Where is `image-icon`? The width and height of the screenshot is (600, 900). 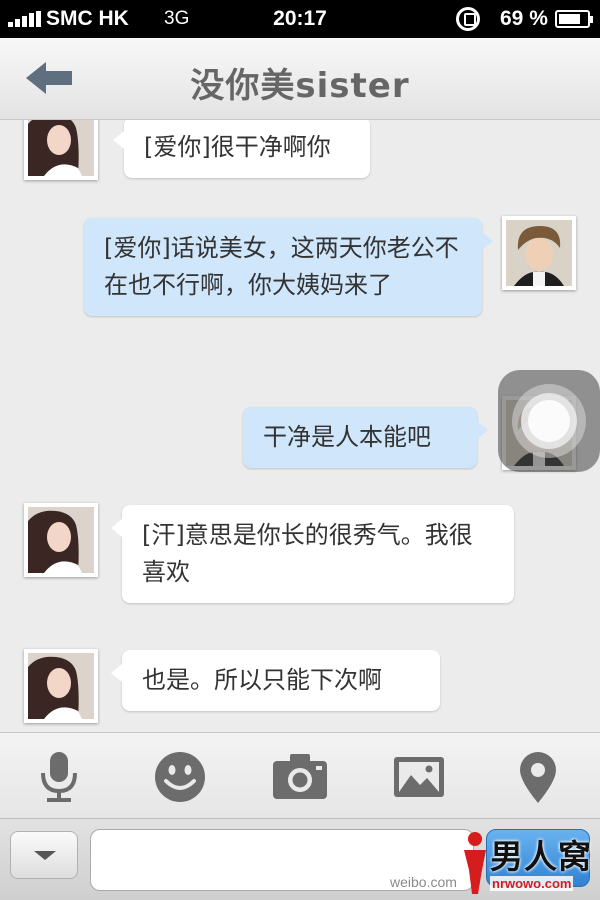 image-icon is located at coordinates (419, 777).